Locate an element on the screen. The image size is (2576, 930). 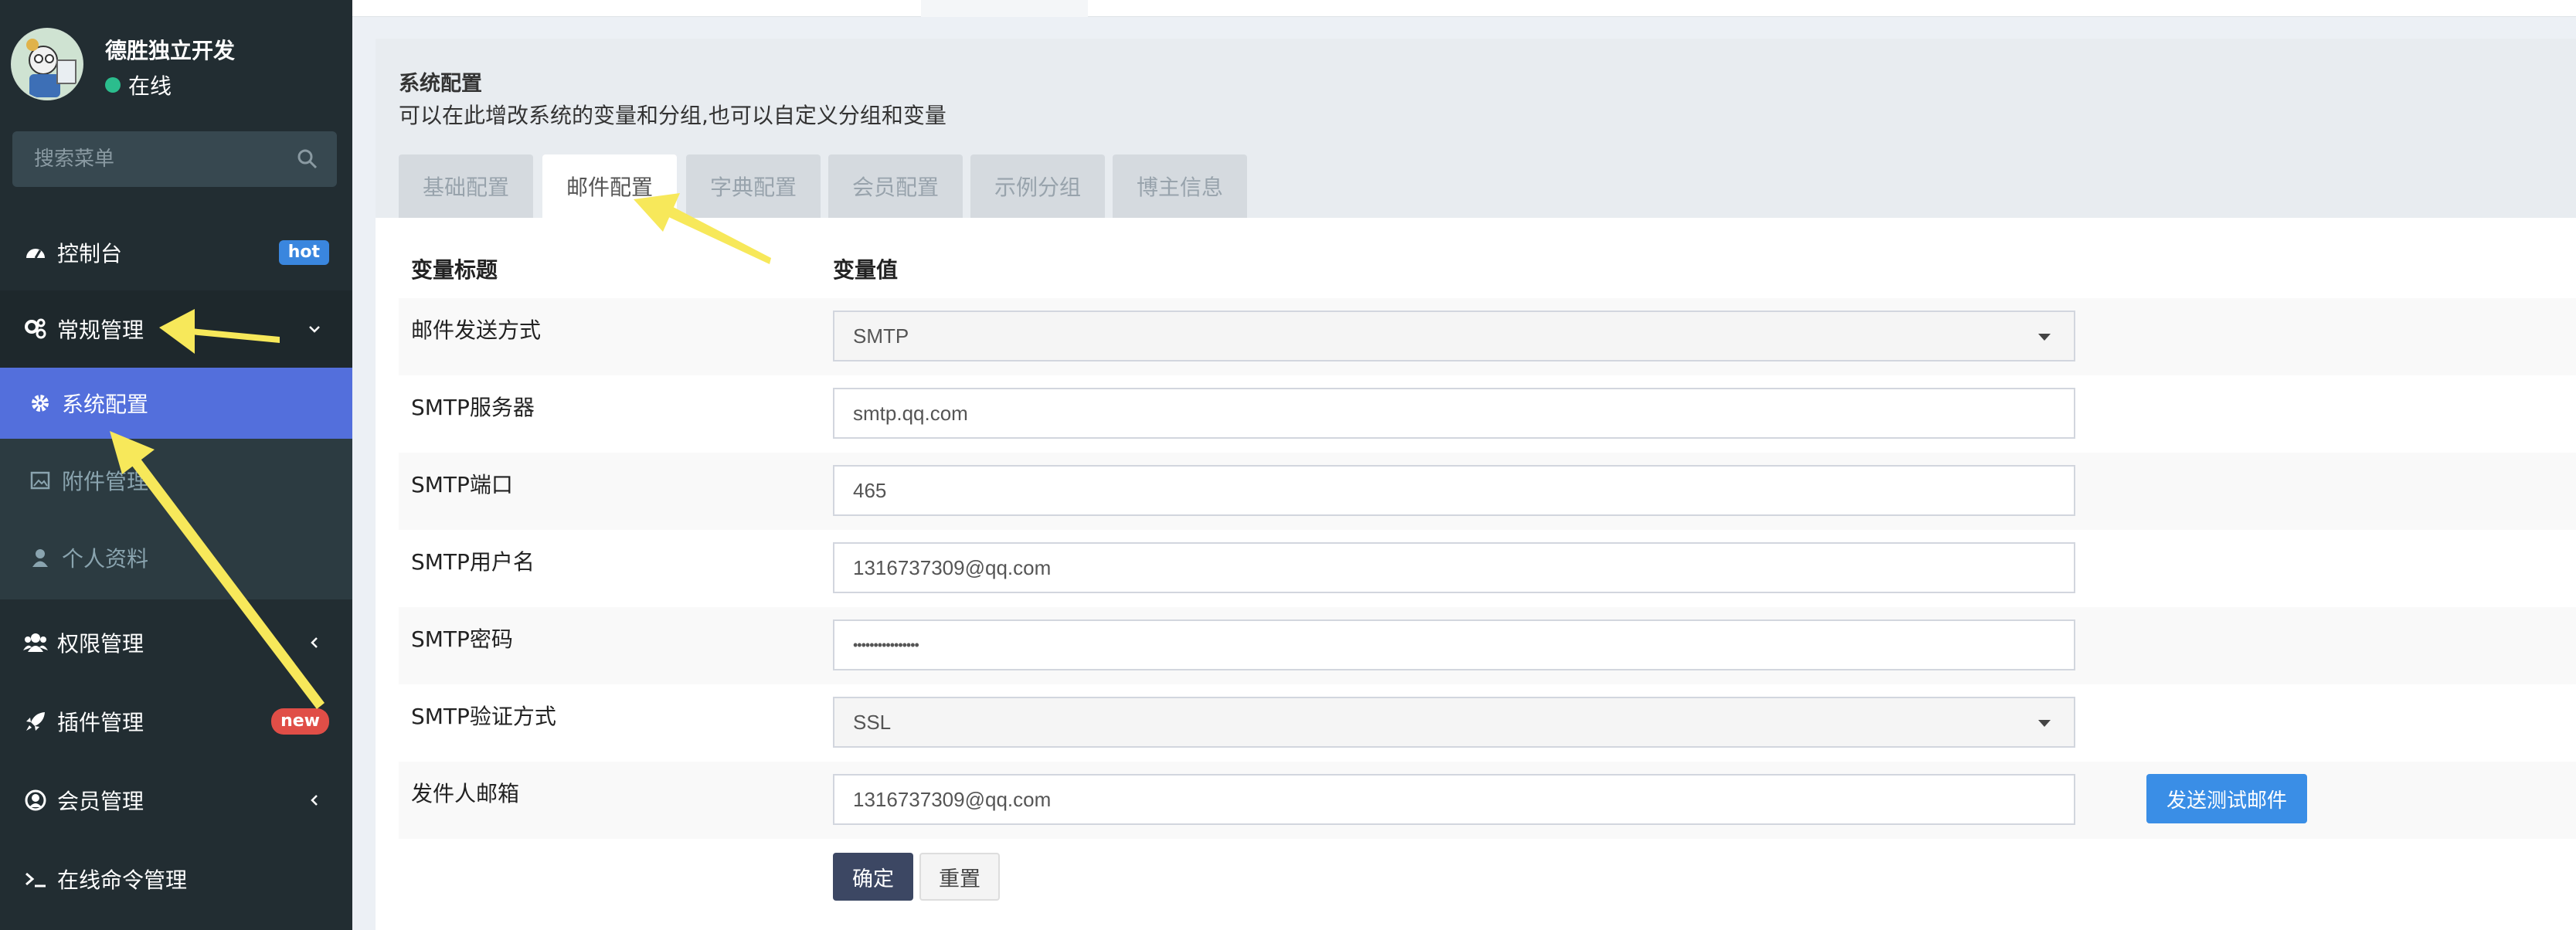
menu-search is located at coordinates (174, 159).